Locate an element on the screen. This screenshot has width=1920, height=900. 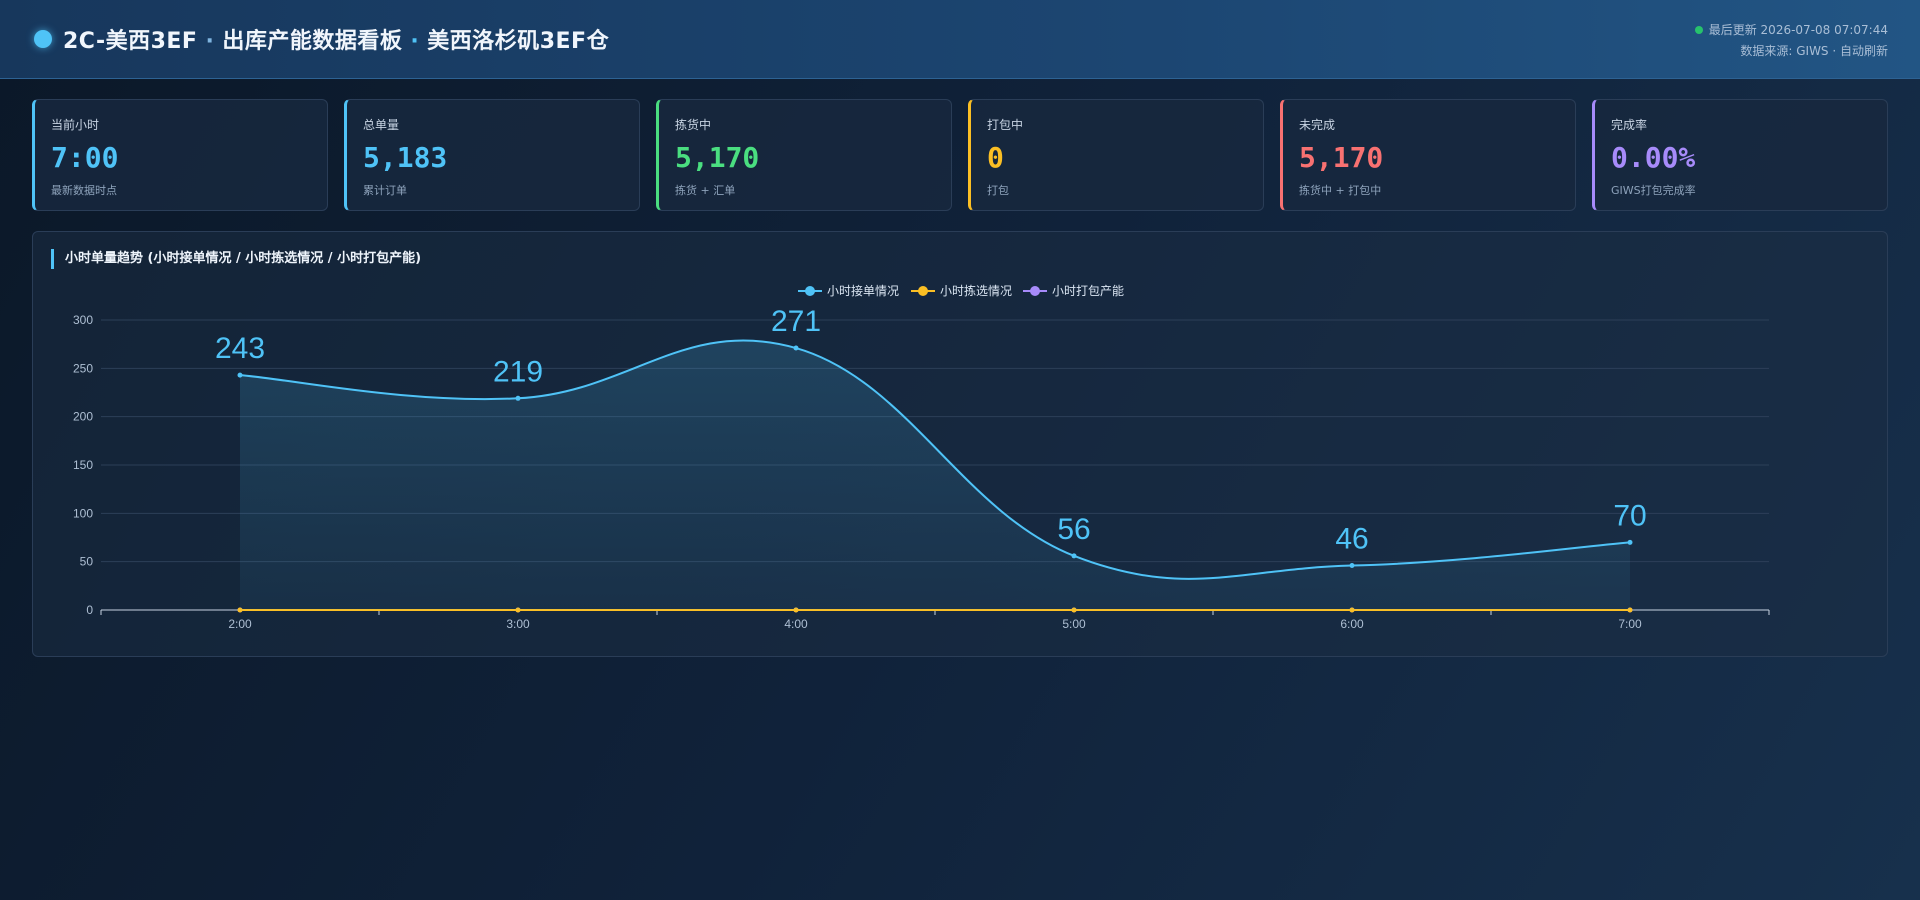
legend-label: 小时打包产能 is located at coordinates (1088, 291).